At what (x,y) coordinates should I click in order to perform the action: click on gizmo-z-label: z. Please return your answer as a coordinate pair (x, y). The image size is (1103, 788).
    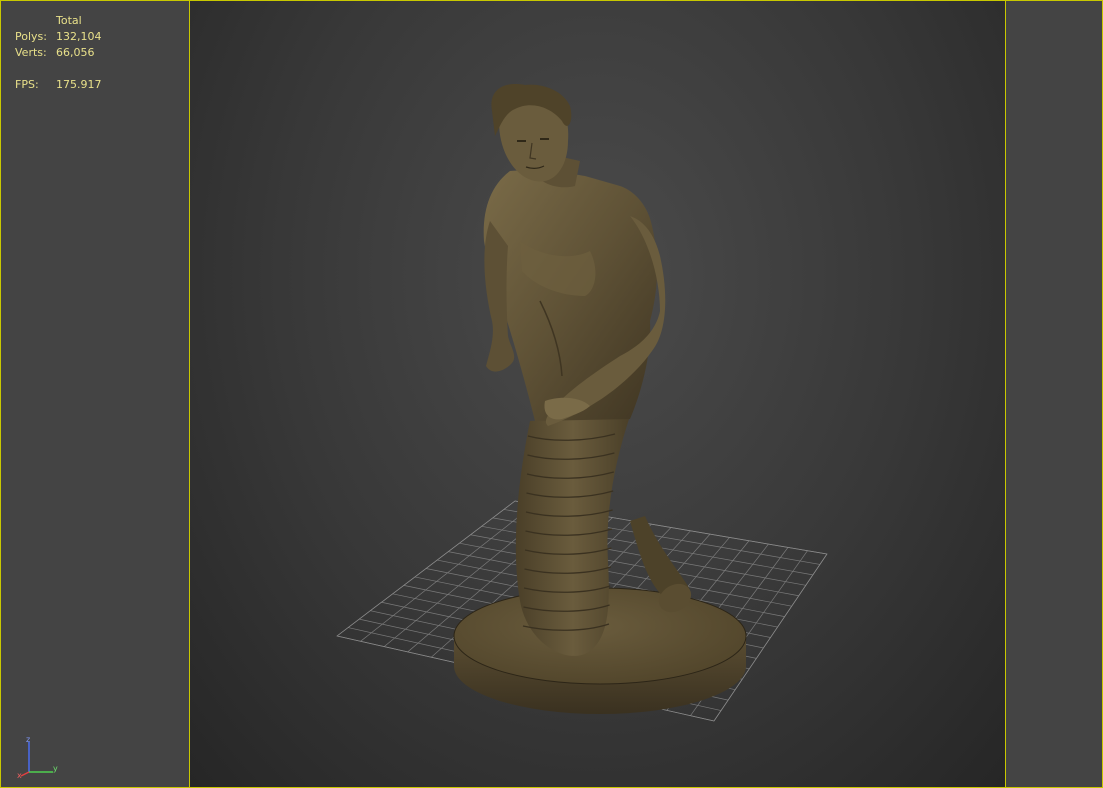
    Looking at the image, I should click on (28, 739).